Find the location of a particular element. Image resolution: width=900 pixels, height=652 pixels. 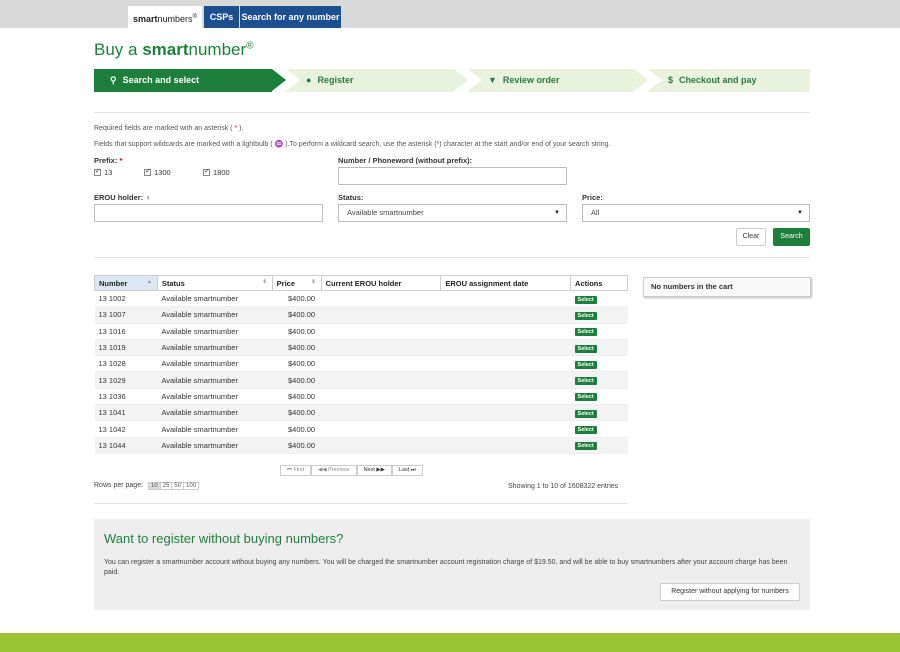

lightbulb-icon: ♀ is located at coordinates (148, 197).